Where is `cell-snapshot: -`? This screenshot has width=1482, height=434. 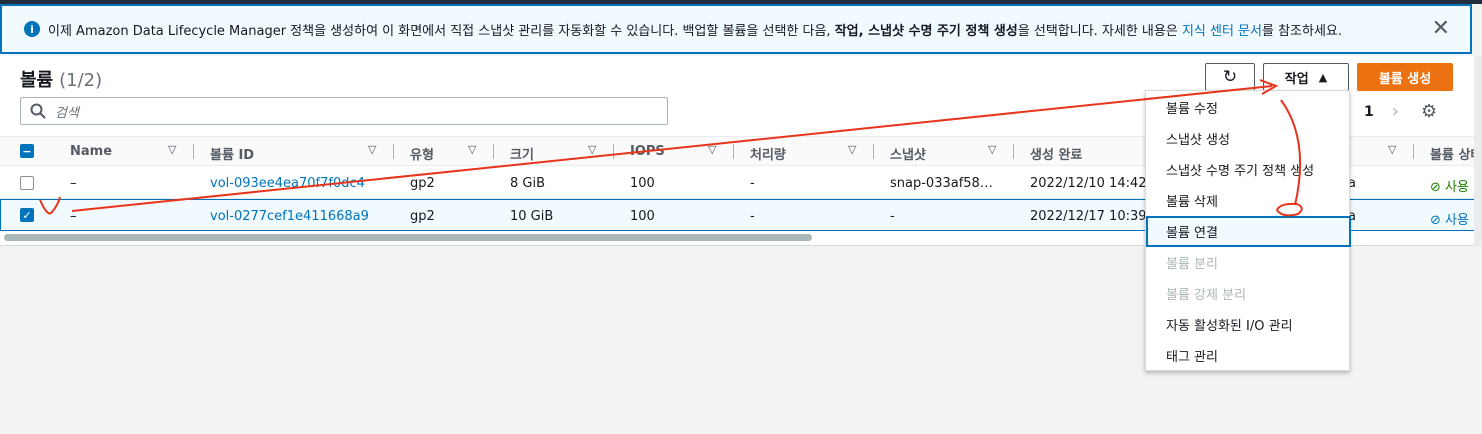 cell-snapshot: - is located at coordinates (892, 216).